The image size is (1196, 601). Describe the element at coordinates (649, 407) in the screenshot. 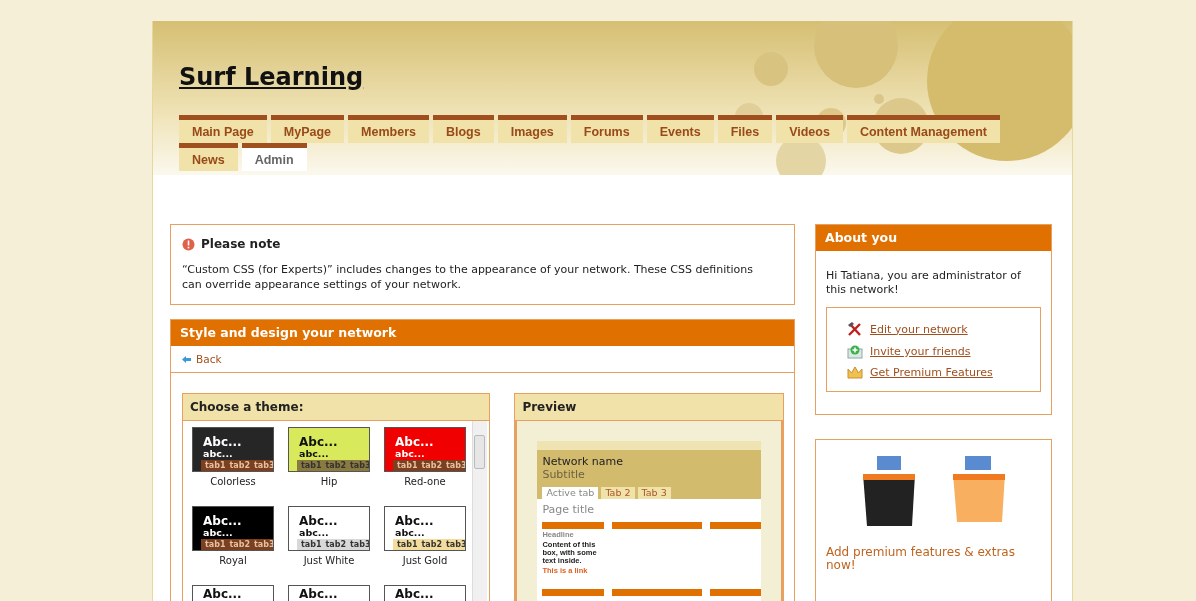

I see `preview-title: Preview` at that location.